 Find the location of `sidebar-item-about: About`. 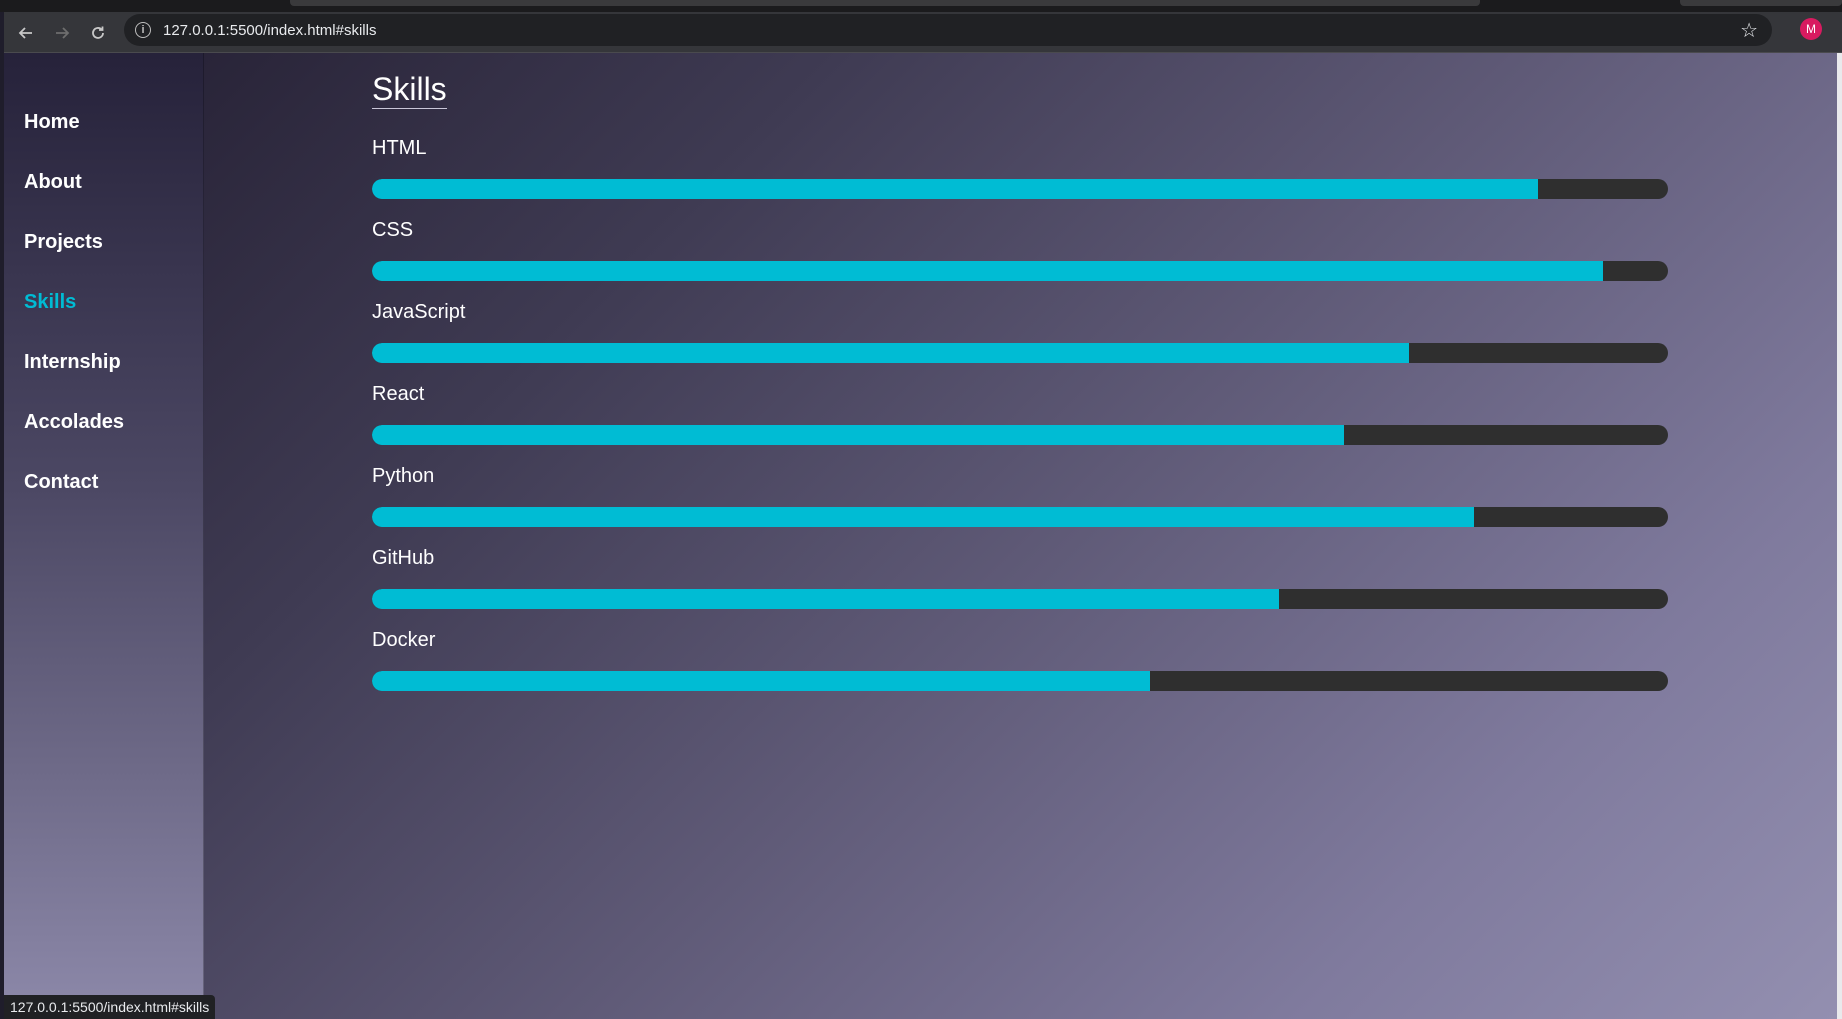

sidebar-item-about: About is located at coordinates (53, 182).